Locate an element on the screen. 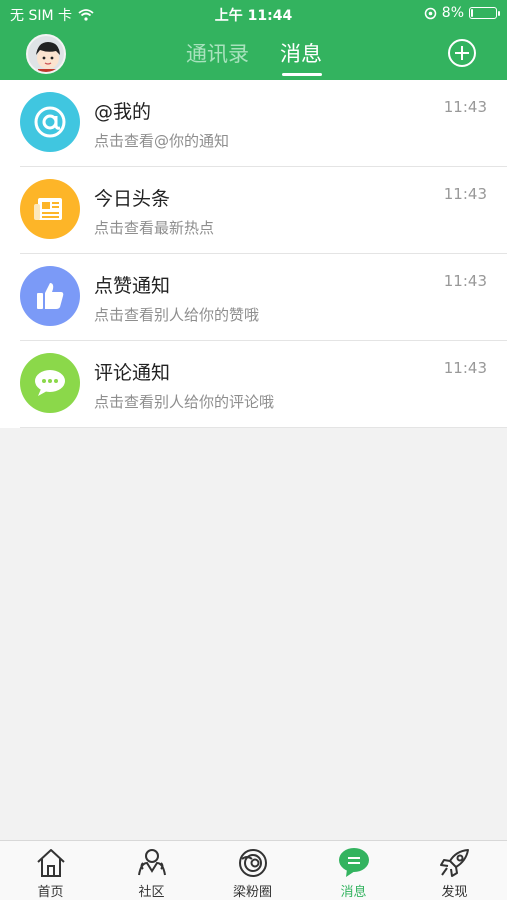  list-item-likes: 点赞通知 点击查看别人给你的赞哦 11:43 is located at coordinates (253, 297).